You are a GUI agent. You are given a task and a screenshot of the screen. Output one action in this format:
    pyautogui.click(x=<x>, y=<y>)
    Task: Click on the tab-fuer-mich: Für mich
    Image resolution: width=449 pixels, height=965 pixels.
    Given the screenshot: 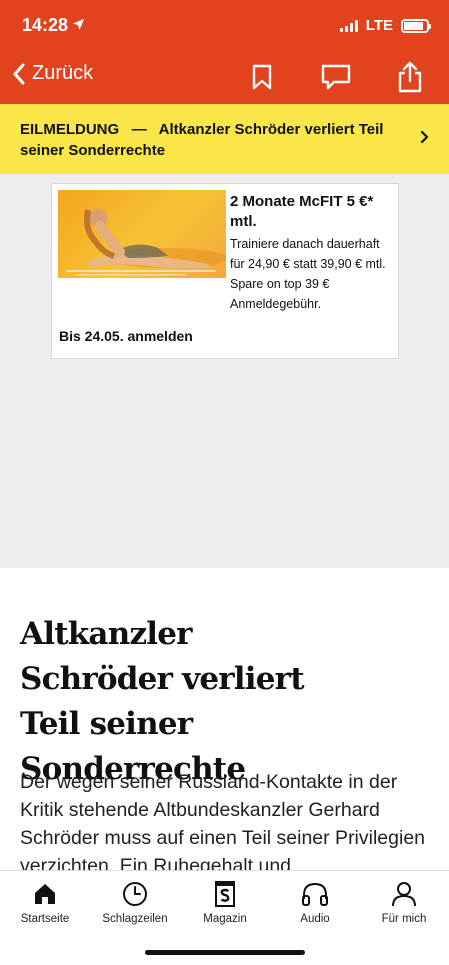 What is the action you would take?
    pyautogui.click(x=404, y=902)
    